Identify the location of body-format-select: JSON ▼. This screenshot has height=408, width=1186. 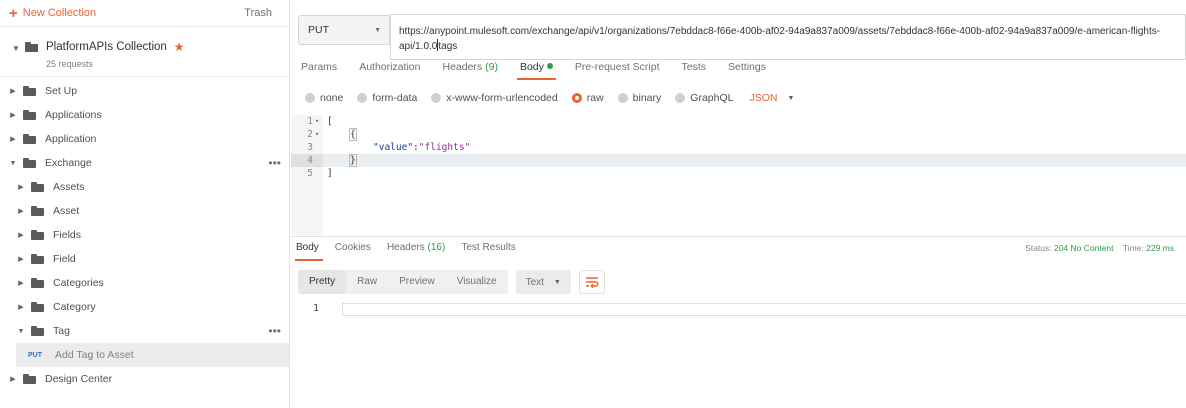
(771, 98).